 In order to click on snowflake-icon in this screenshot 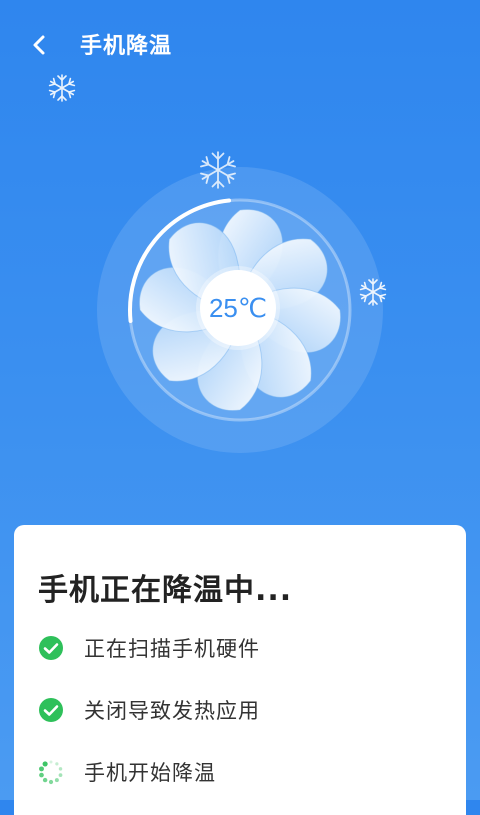, I will do `click(62, 88)`.